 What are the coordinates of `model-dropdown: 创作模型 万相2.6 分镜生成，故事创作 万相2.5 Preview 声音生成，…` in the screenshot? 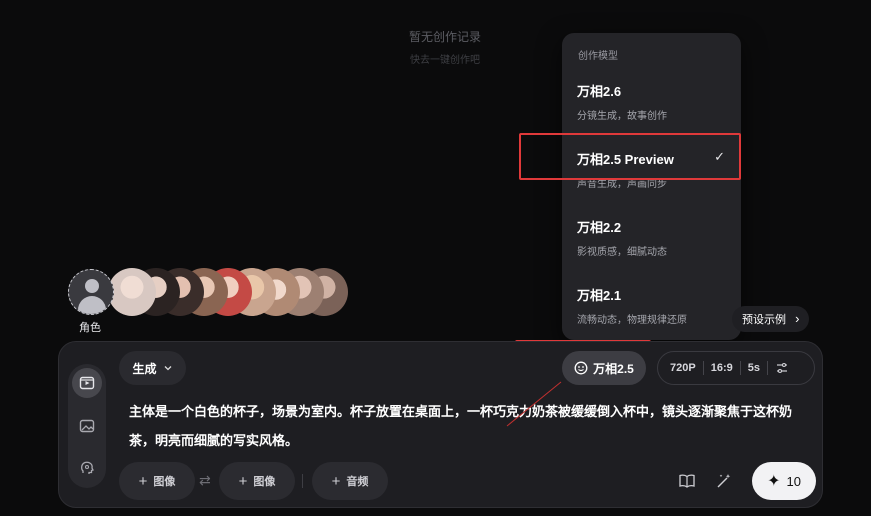 It's located at (651, 186).